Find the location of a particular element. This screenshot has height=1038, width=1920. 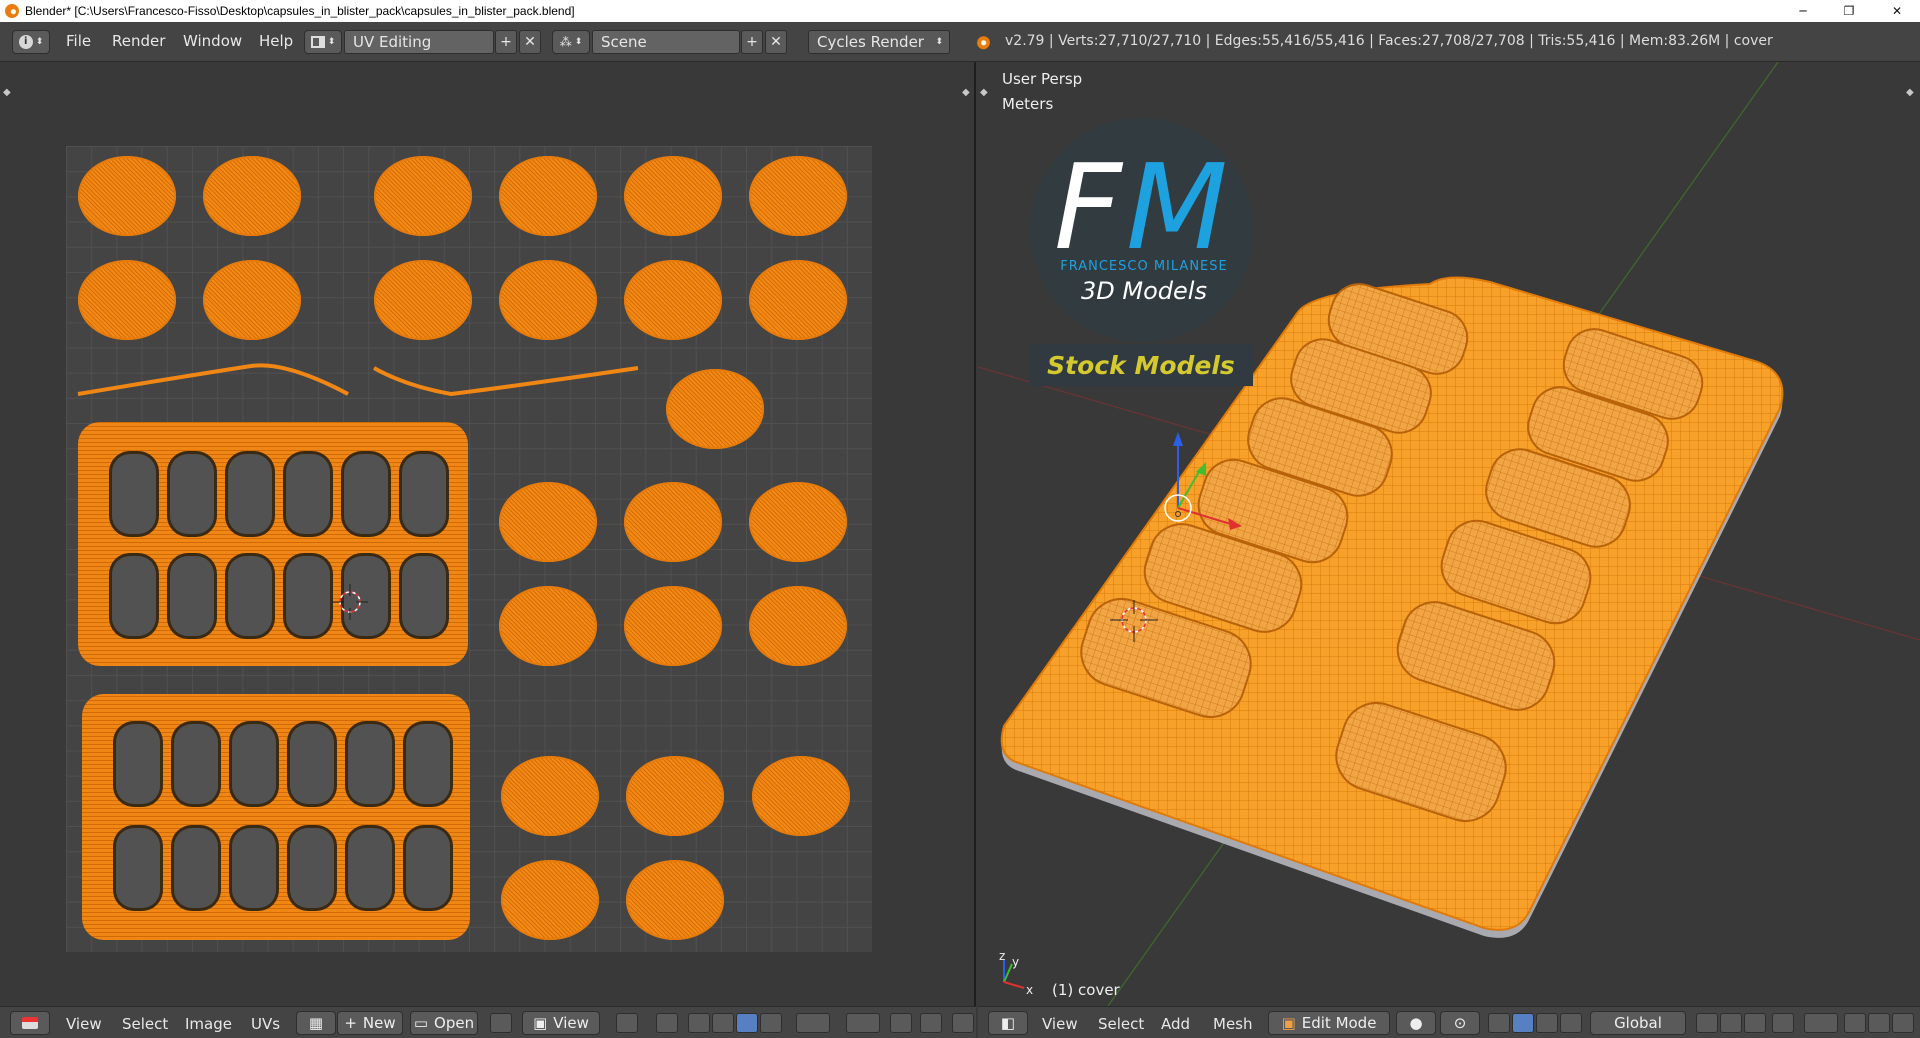

snap-toggle-icon is located at coordinates (1855, 1023).